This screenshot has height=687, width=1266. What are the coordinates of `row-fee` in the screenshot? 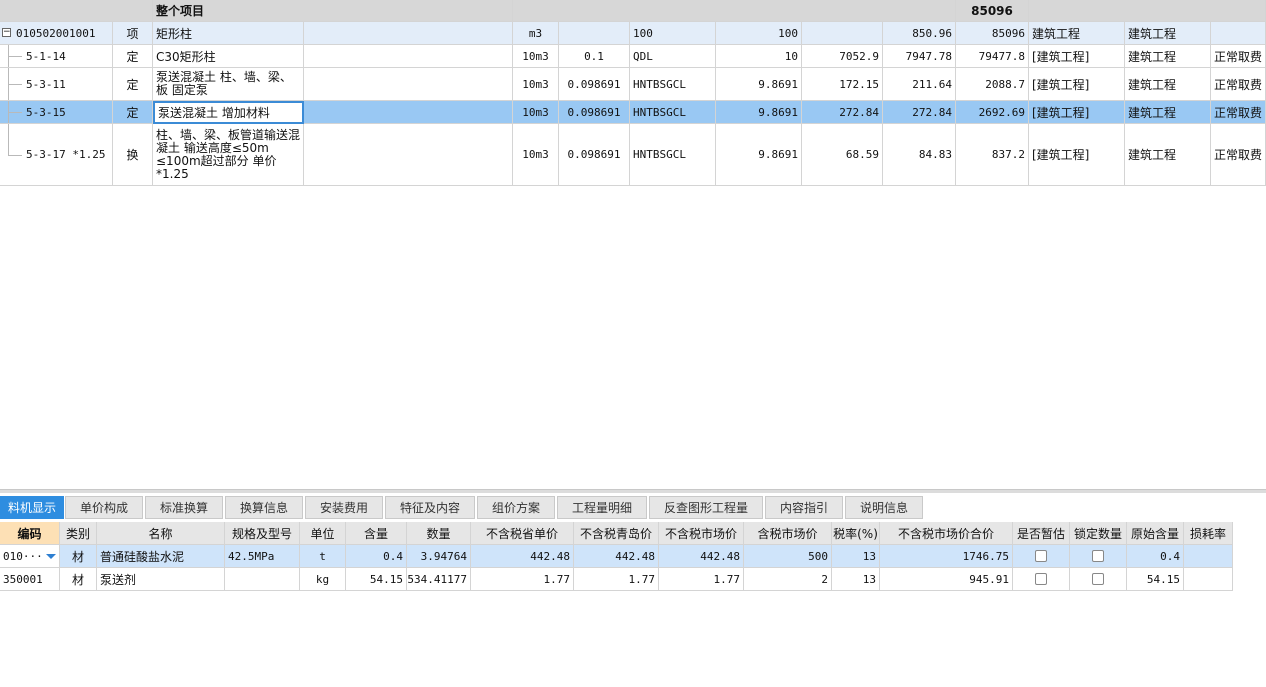 It's located at (1238, 33).